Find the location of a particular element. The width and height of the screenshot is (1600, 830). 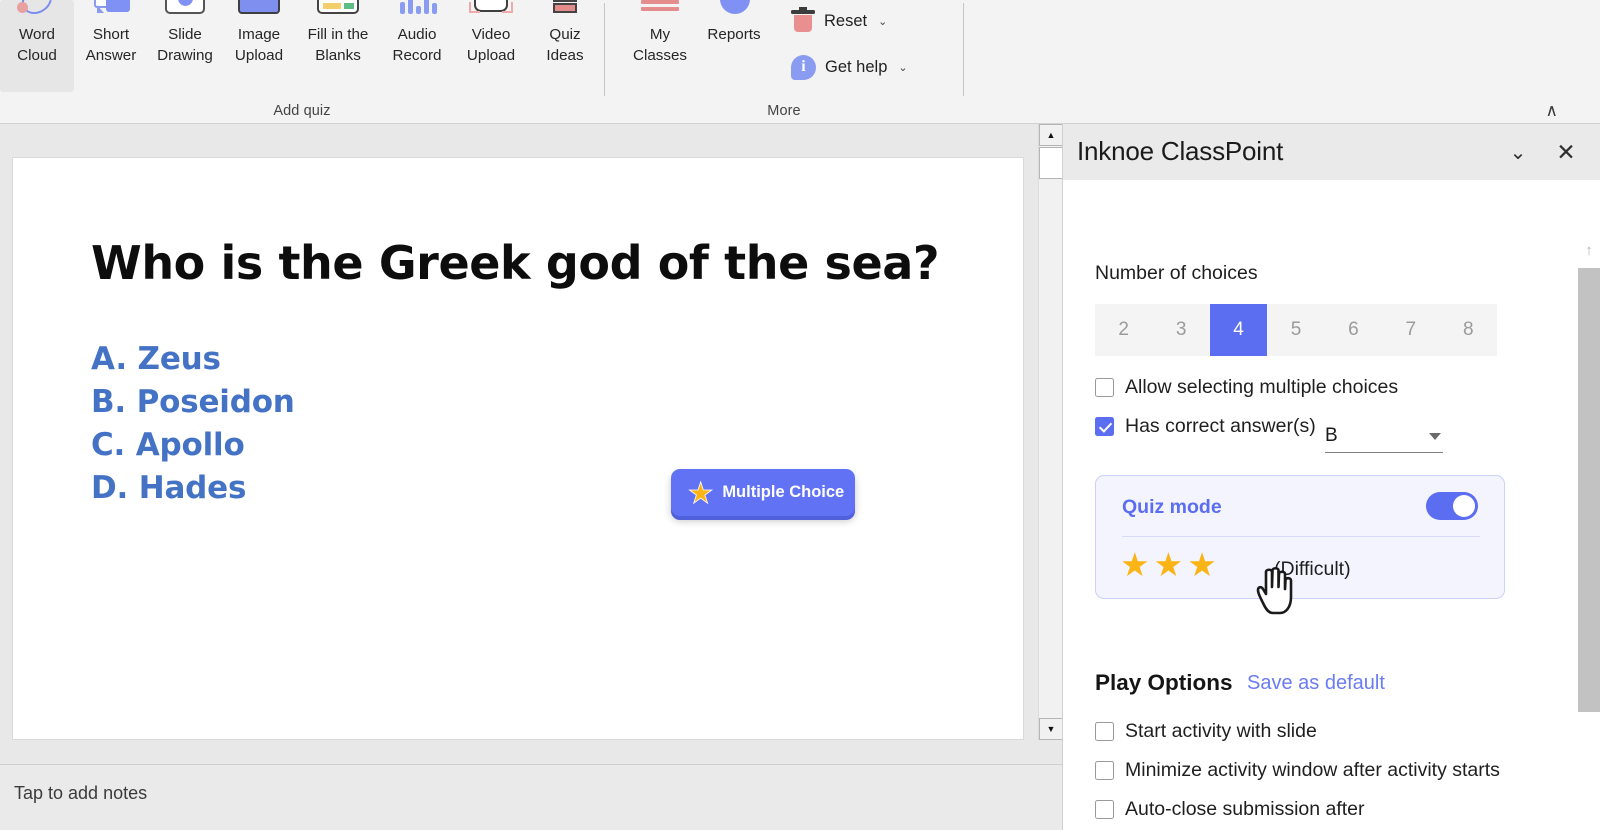

slide-choice: C. Apollo is located at coordinates (193, 445).